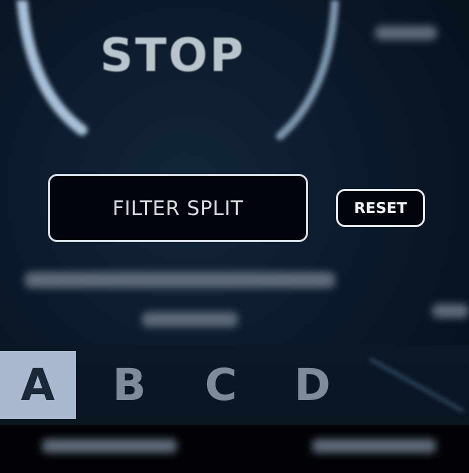 This screenshot has width=469, height=473. What do you see at coordinates (130, 385) in the screenshot?
I see `layer-tab: B` at bounding box center [130, 385].